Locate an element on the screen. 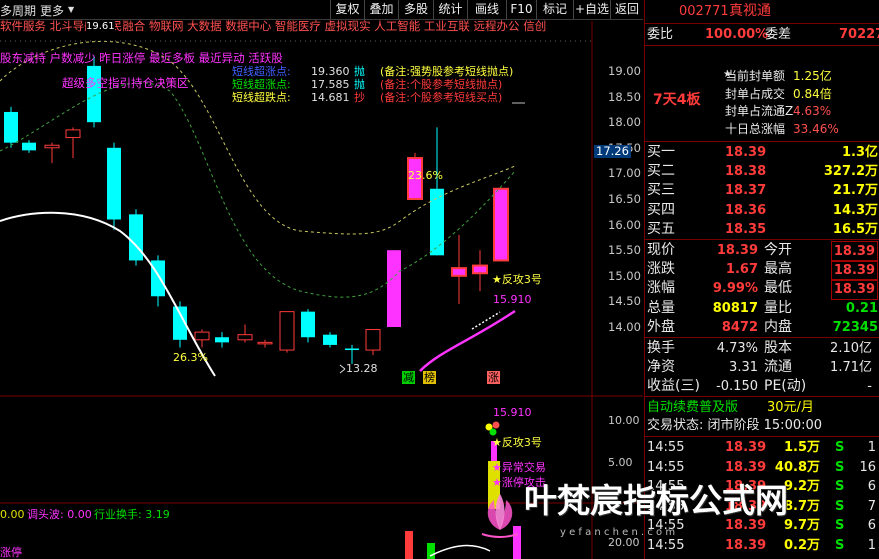  bid-label: 买四 is located at coordinates (661, 209).